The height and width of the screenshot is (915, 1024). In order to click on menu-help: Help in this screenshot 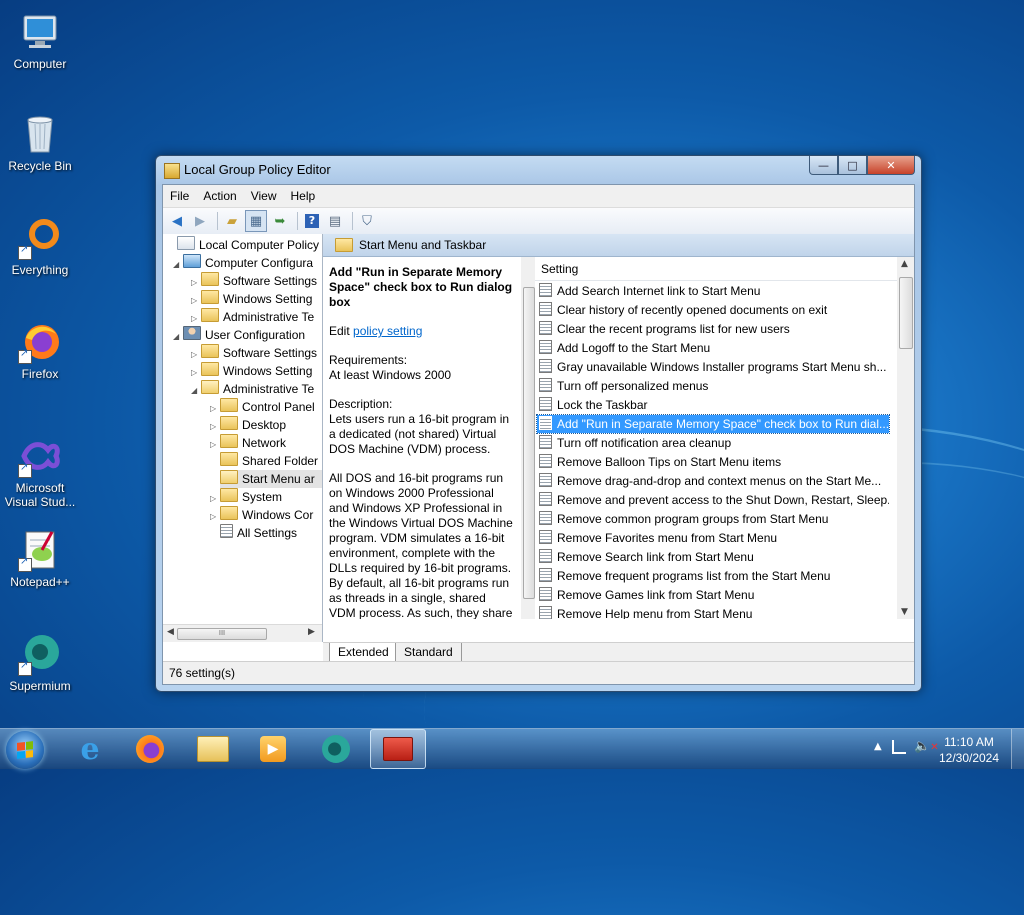, I will do `click(303, 196)`.